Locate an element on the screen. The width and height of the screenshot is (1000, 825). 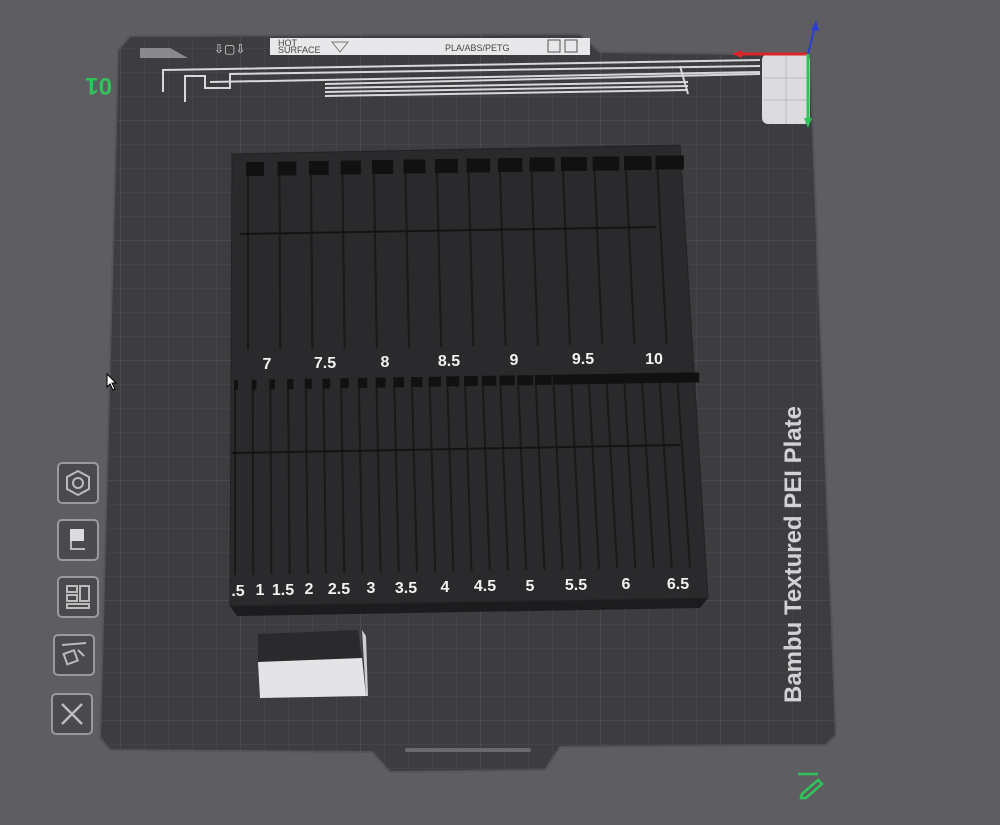
gauge-label-bottom-5: 2.5 is located at coordinates (339, 589).